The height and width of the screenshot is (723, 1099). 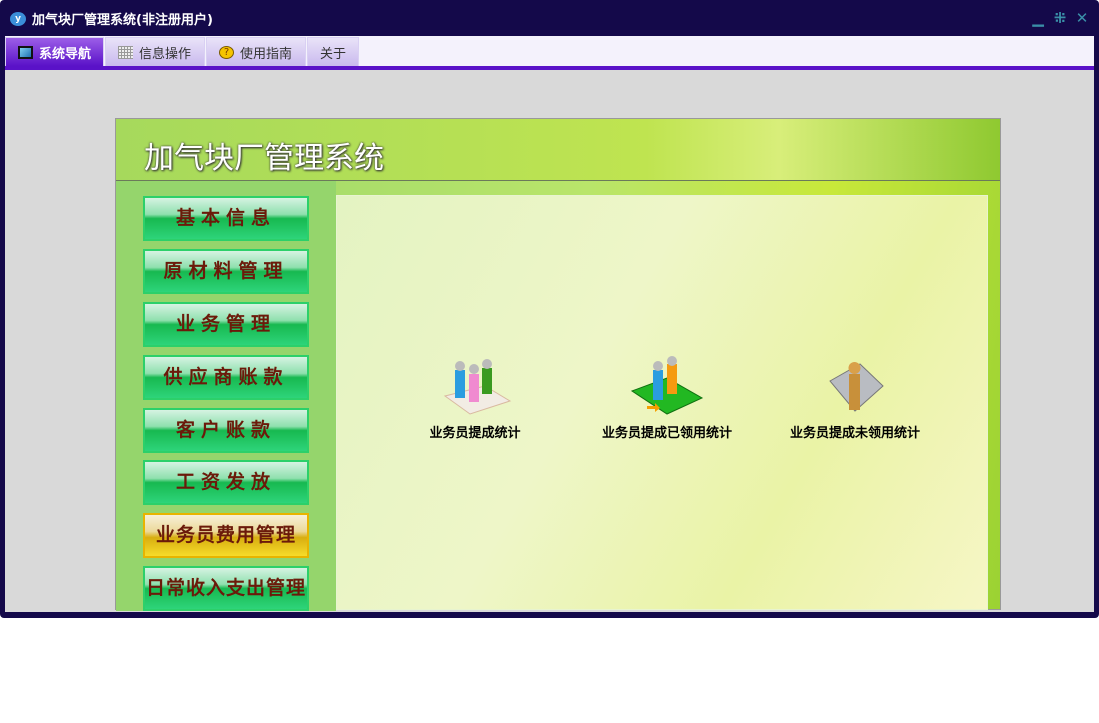 I want to click on salesman-commission-uncollected-stats: 业务员提成未领用统计, so click(x=855, y=398).